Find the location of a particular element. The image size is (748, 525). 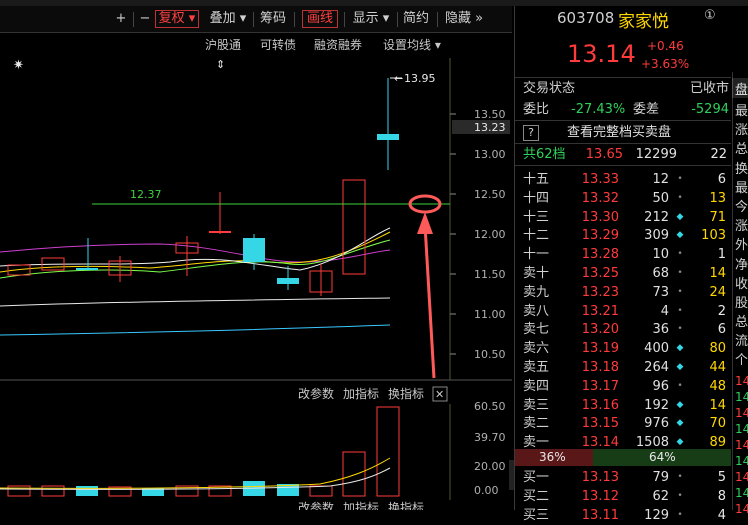

sell-level-orders: 44 is located at coordinates (717, 367).